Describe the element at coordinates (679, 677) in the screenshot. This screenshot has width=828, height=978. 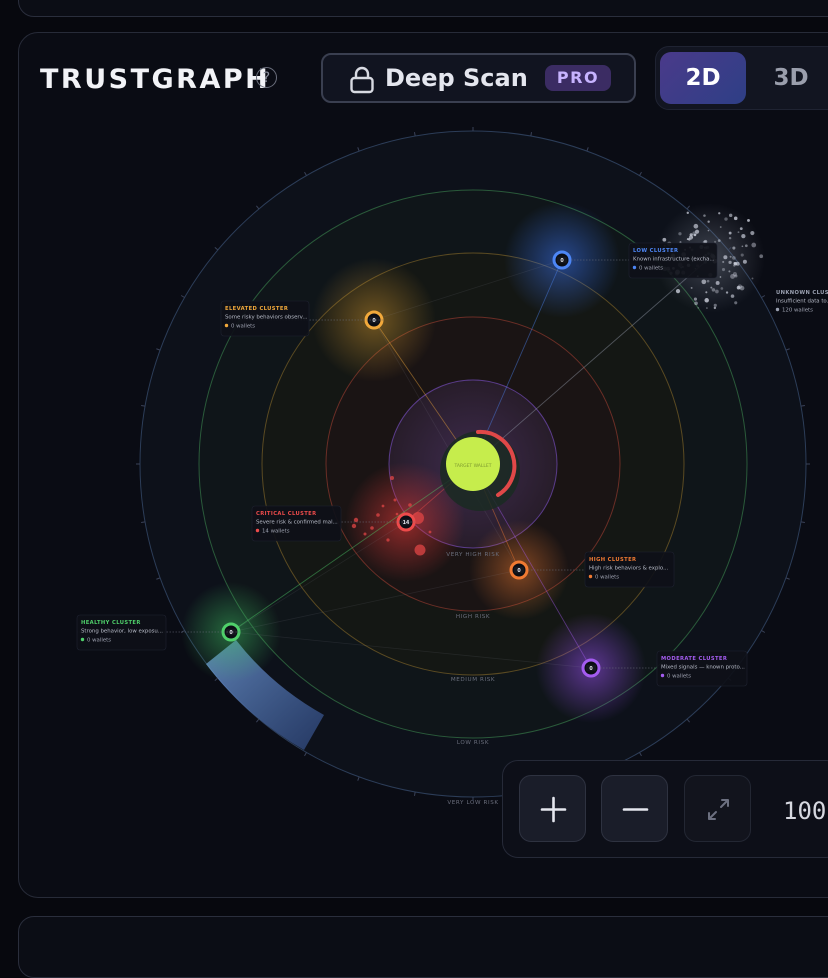
I see `moderate-cluster-wallets: 0 wallets` at that location.